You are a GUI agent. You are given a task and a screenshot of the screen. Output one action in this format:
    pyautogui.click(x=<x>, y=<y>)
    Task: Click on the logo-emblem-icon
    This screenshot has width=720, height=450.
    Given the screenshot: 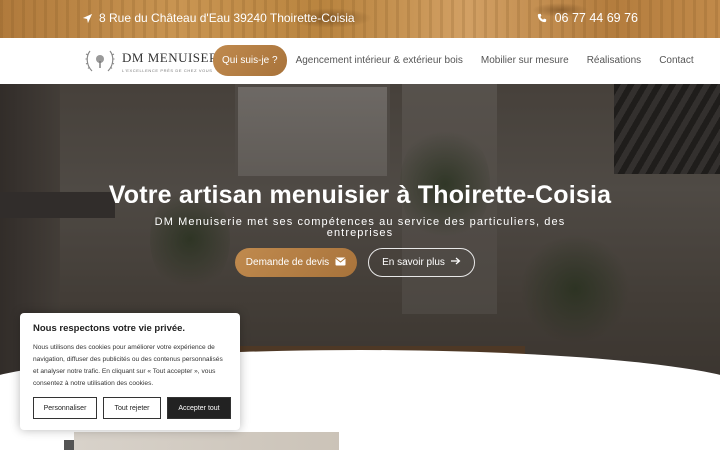 What is the action you would take?
    pyautogui.click(x=100, y=61)
    